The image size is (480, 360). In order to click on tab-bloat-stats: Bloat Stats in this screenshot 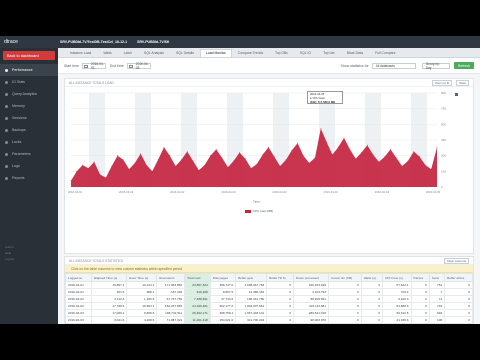, I will do `click(355, 53)`.